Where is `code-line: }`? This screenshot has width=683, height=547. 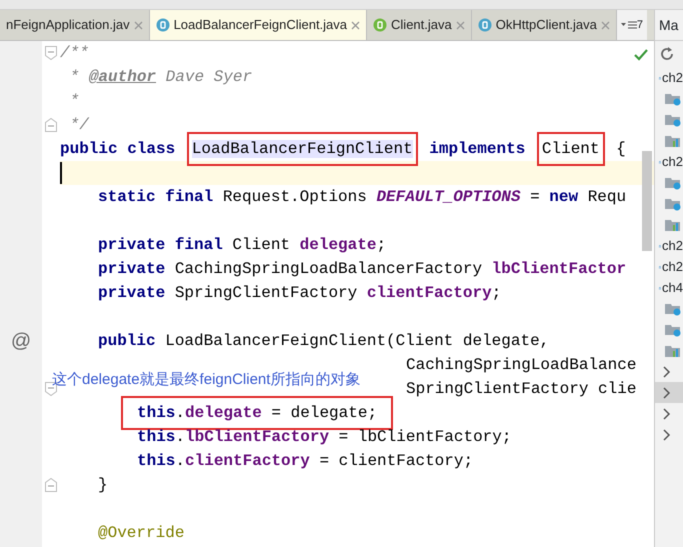 code-line: } is located at coordinates (103, 485).